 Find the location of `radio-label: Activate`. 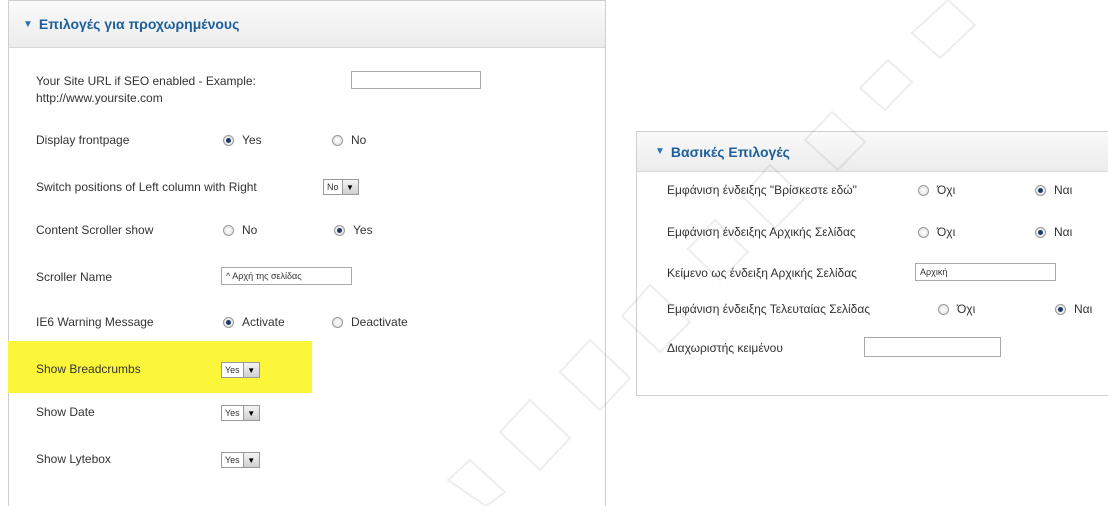

radio-label: Activate is located at coordinates (263, 322).